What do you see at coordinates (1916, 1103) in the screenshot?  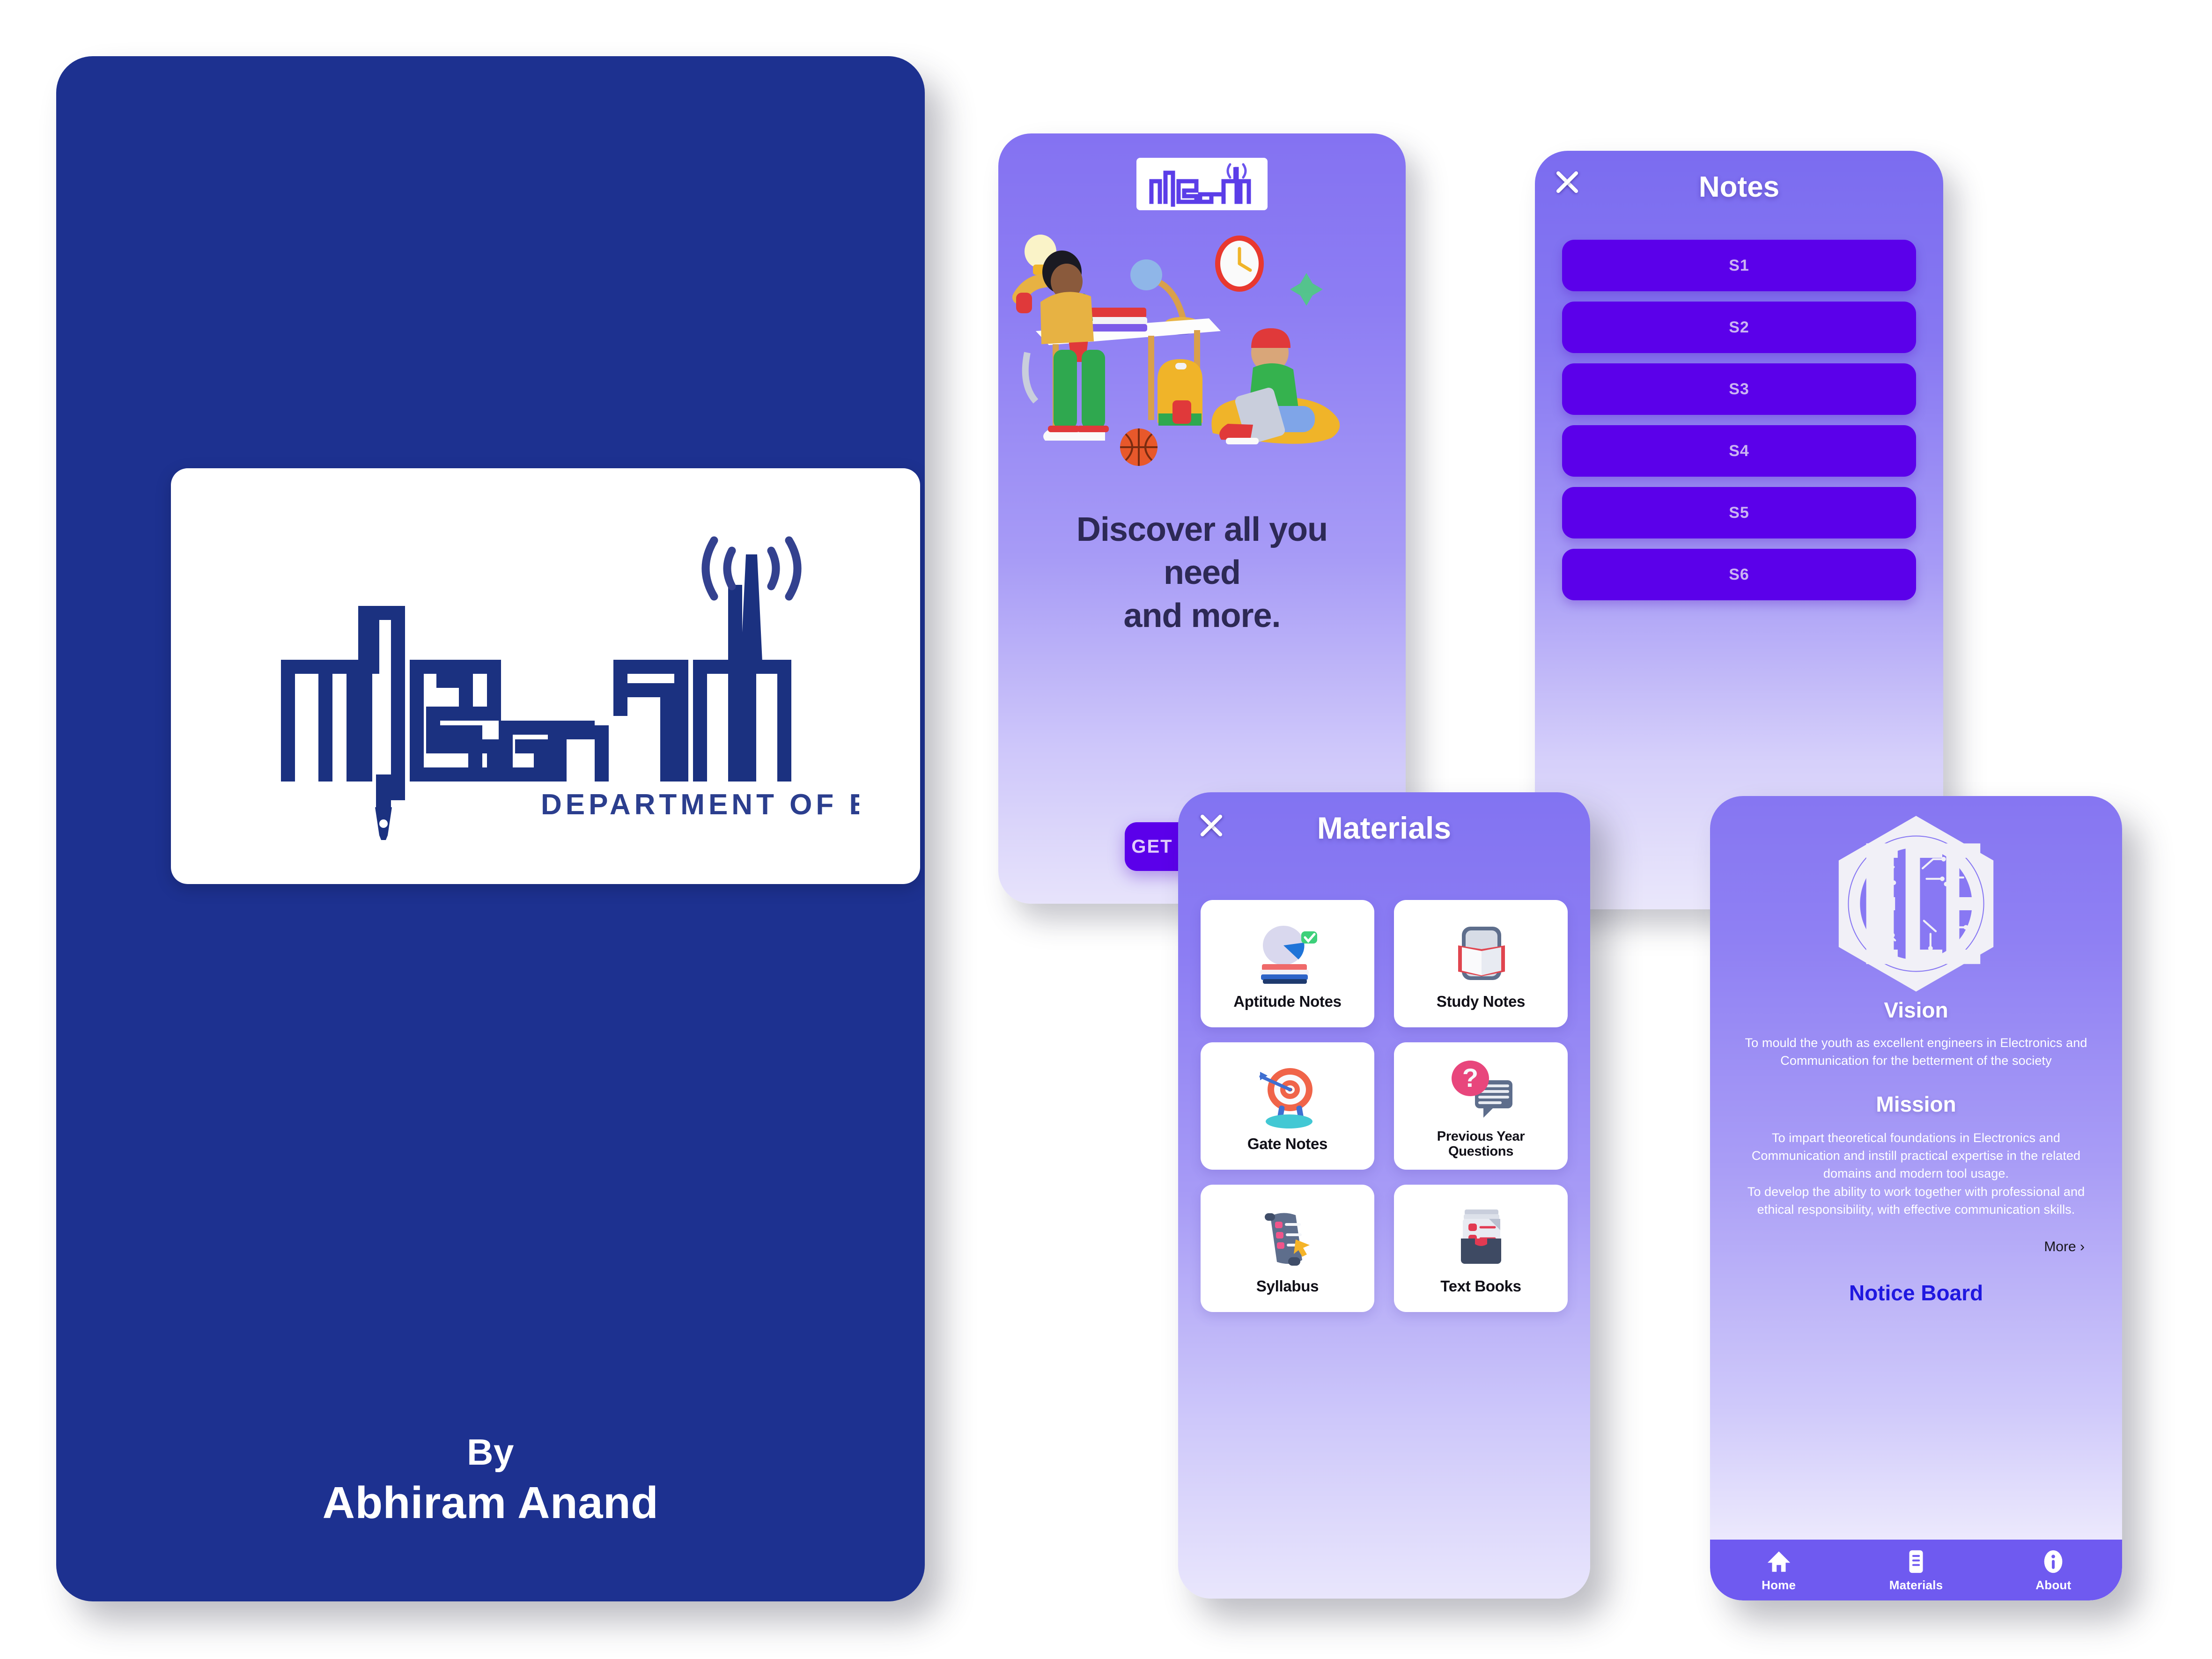 I see `mission-title: Mission` at bounding box center [1916, 1103].